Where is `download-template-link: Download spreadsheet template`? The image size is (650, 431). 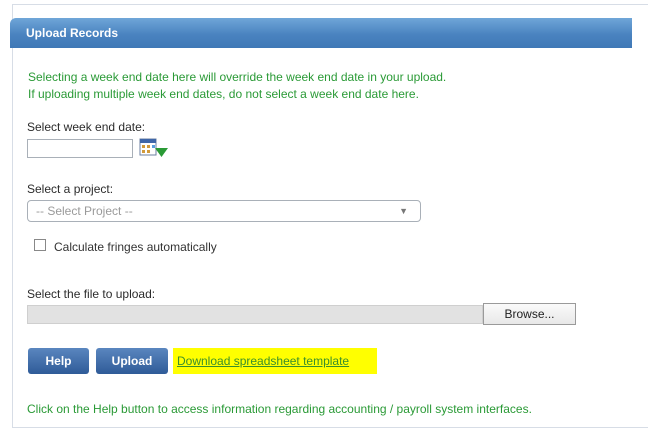 download-template-link: Download spreadsheet template is located at coordinates (275, 361).